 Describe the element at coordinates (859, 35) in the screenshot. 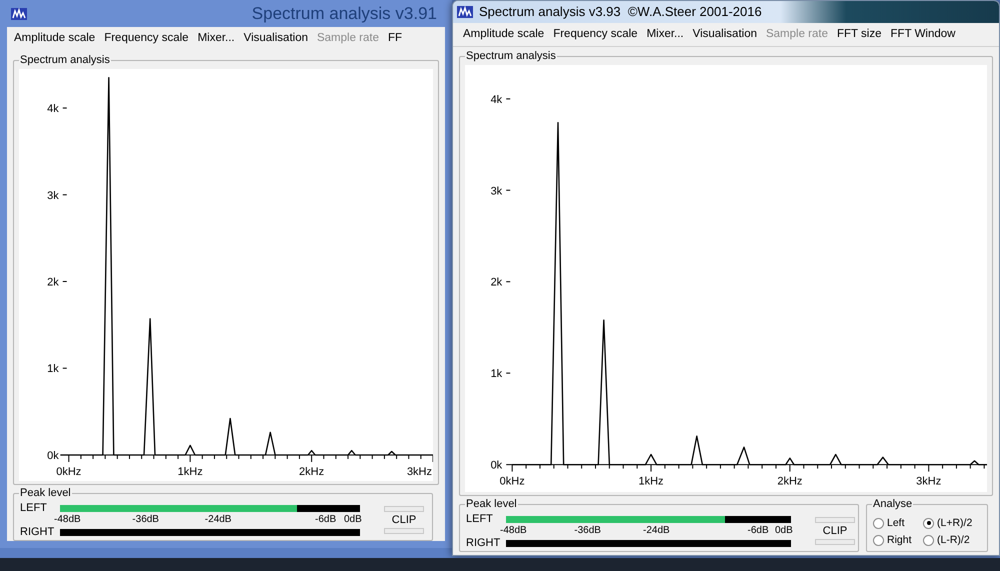

I see `menu-item: FFT size` at that location.